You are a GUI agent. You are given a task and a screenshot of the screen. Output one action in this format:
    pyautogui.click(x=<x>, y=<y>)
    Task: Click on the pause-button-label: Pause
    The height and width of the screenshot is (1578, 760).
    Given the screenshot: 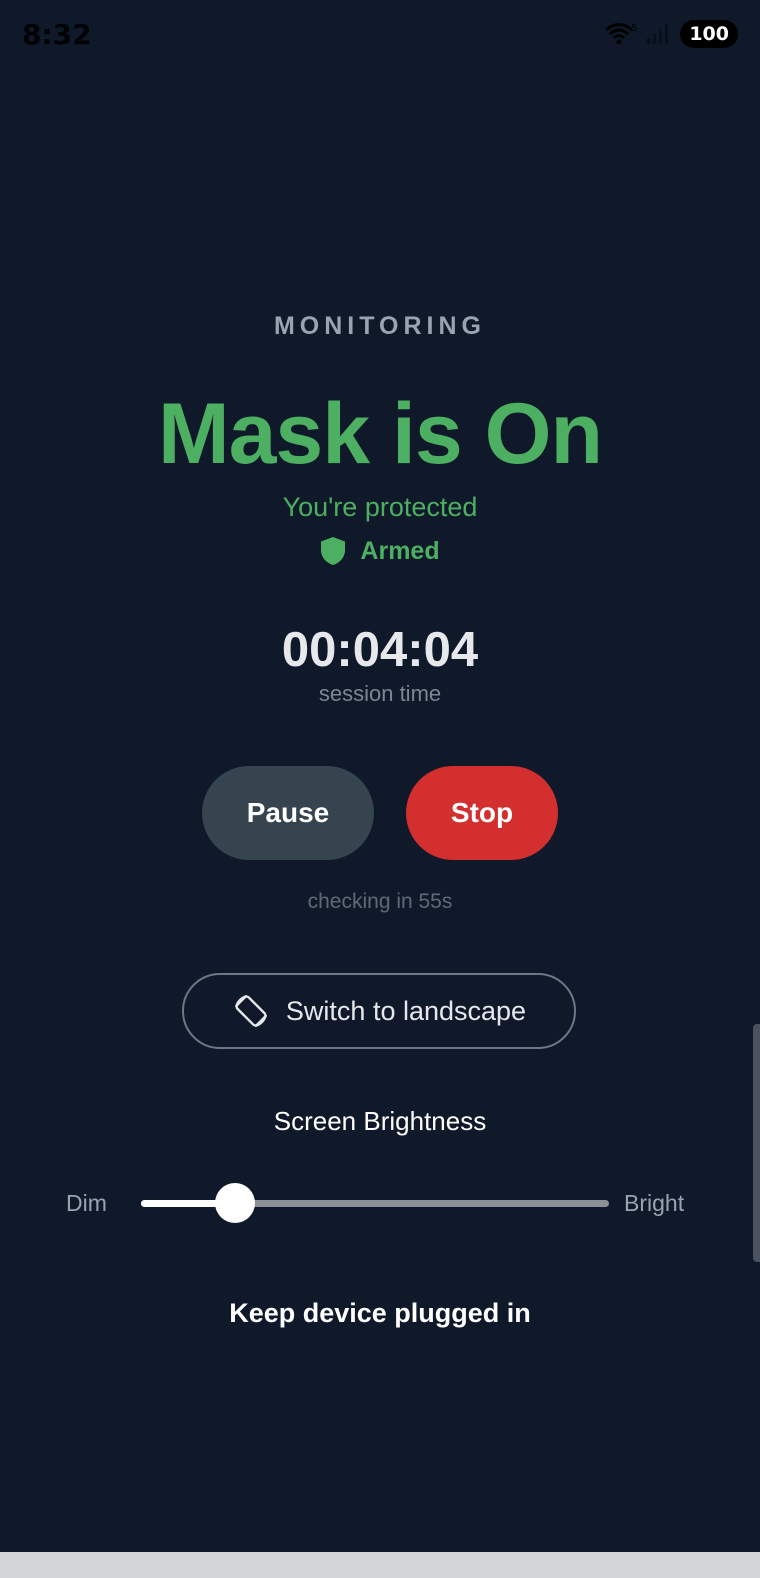 What is the action you would take?
    pyautogui.click(x=288, y=812)
    